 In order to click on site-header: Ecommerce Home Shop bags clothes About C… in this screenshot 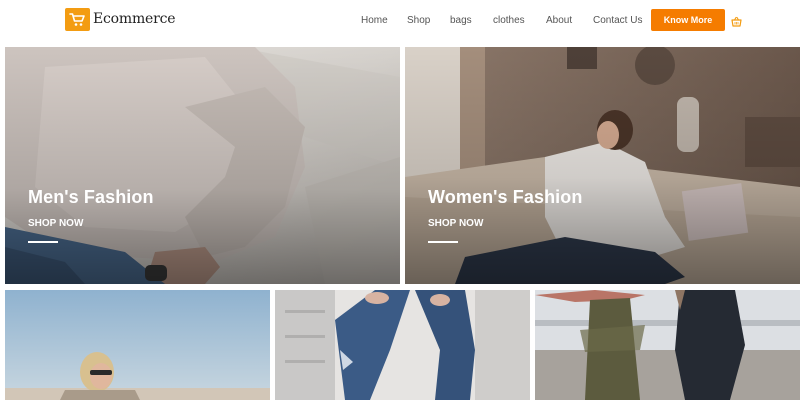, I will do `click(400, 22)`.